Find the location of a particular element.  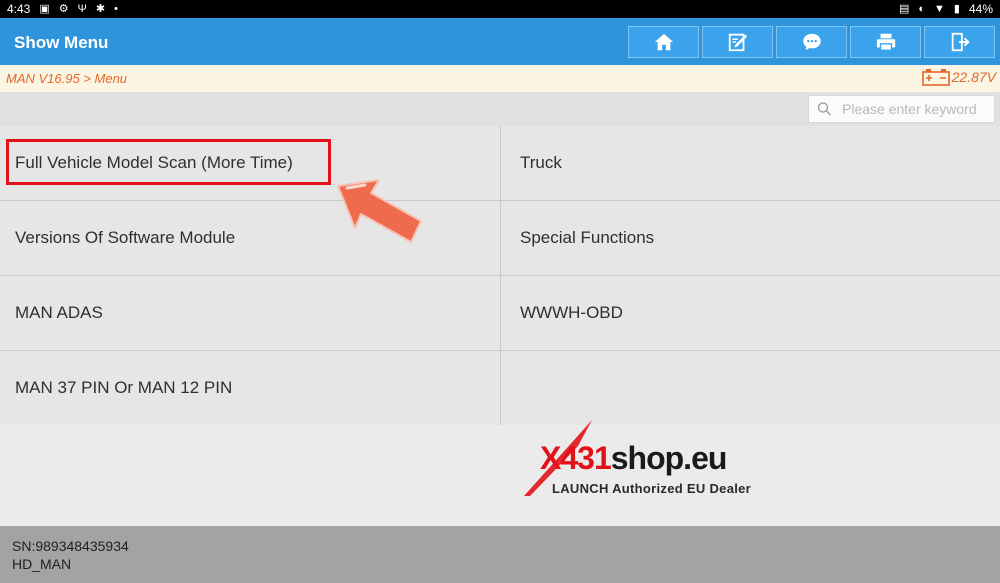

print-icon is located at coordinates (885, 42).